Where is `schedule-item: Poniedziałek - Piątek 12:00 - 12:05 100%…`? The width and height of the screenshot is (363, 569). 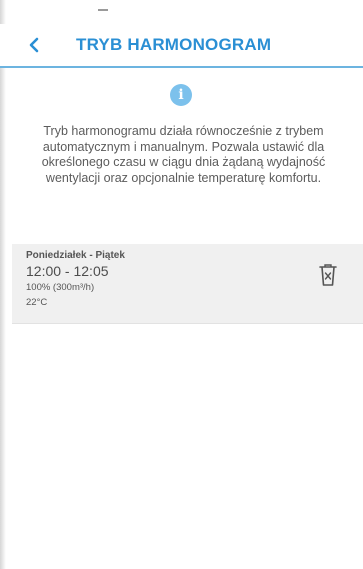 schedule-item: Poniedziałek - Piątek 12:00 - 12:05 100%… is located at coordinates (187, 284).